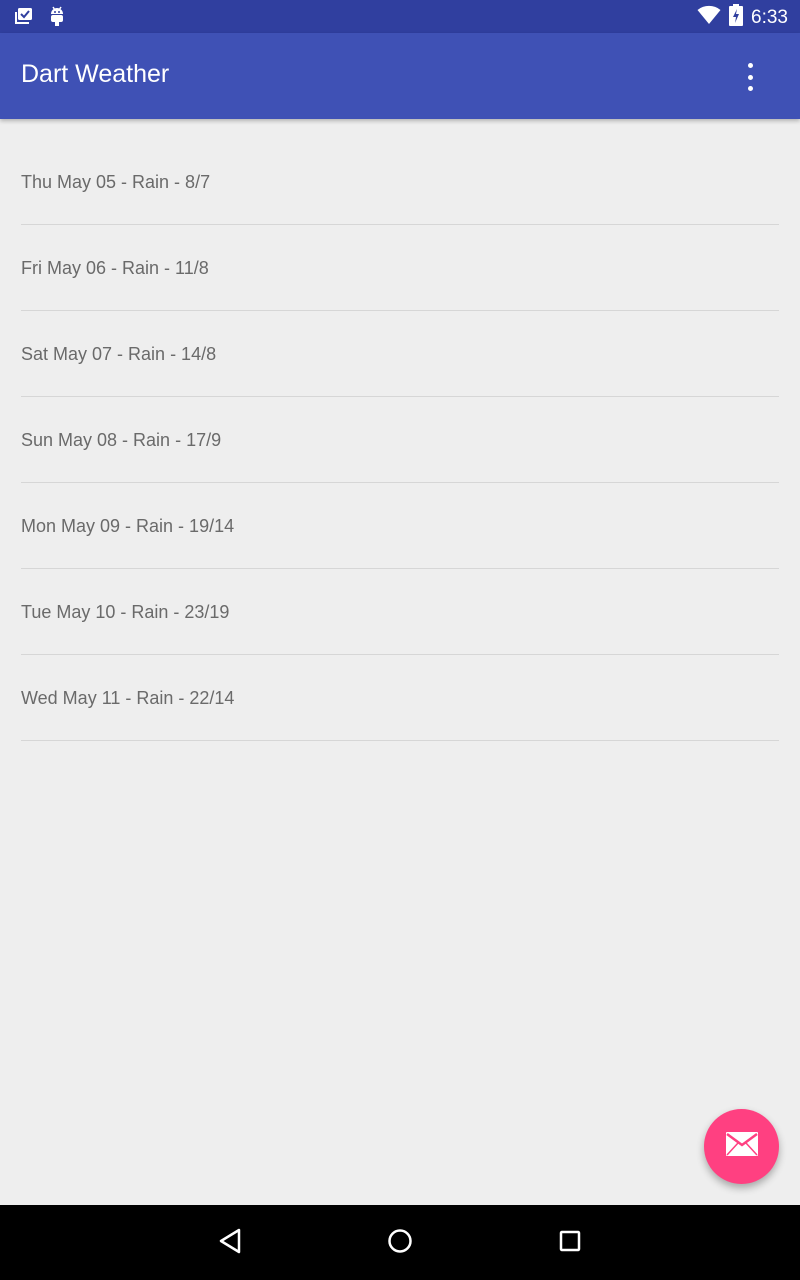 Image resolution: width=800 pixels, height=1280 pixels. I want to click on forecast-list-item: Sat May 07 - Rain - 14/8, so click(400, 354).